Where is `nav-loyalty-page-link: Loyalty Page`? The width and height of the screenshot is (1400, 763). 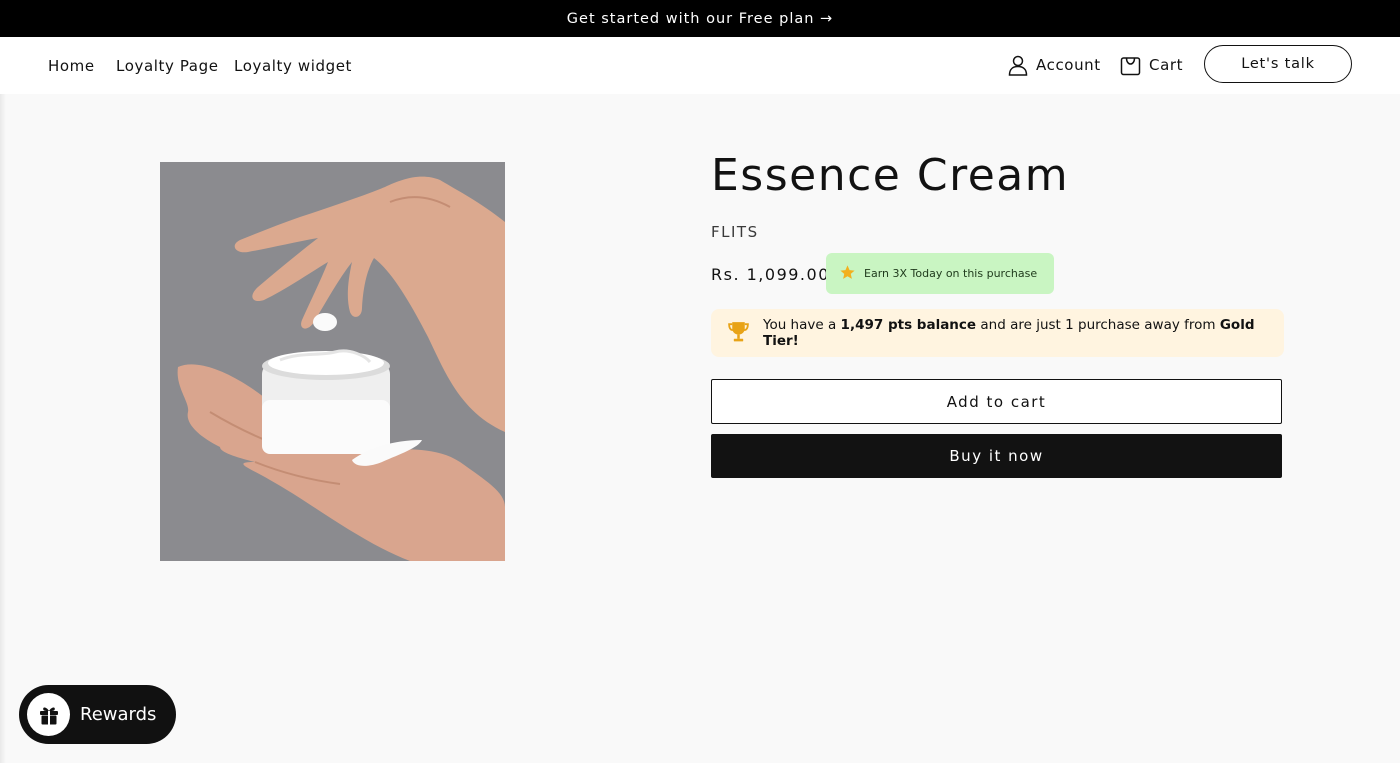 nav-loyalty-page-link: Loyalty Page is located at coordinates (167, 66).